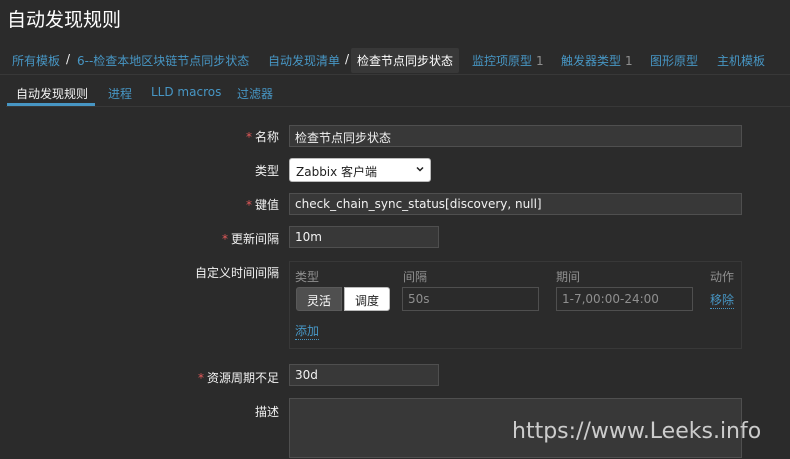 The width and height of the screenshot is (790, 459). Describe the element at coordinates (395, 91) in the screenshot. I see `tab-bar: 自动发现规则 进程 LLD macros 过滤器` at that location.